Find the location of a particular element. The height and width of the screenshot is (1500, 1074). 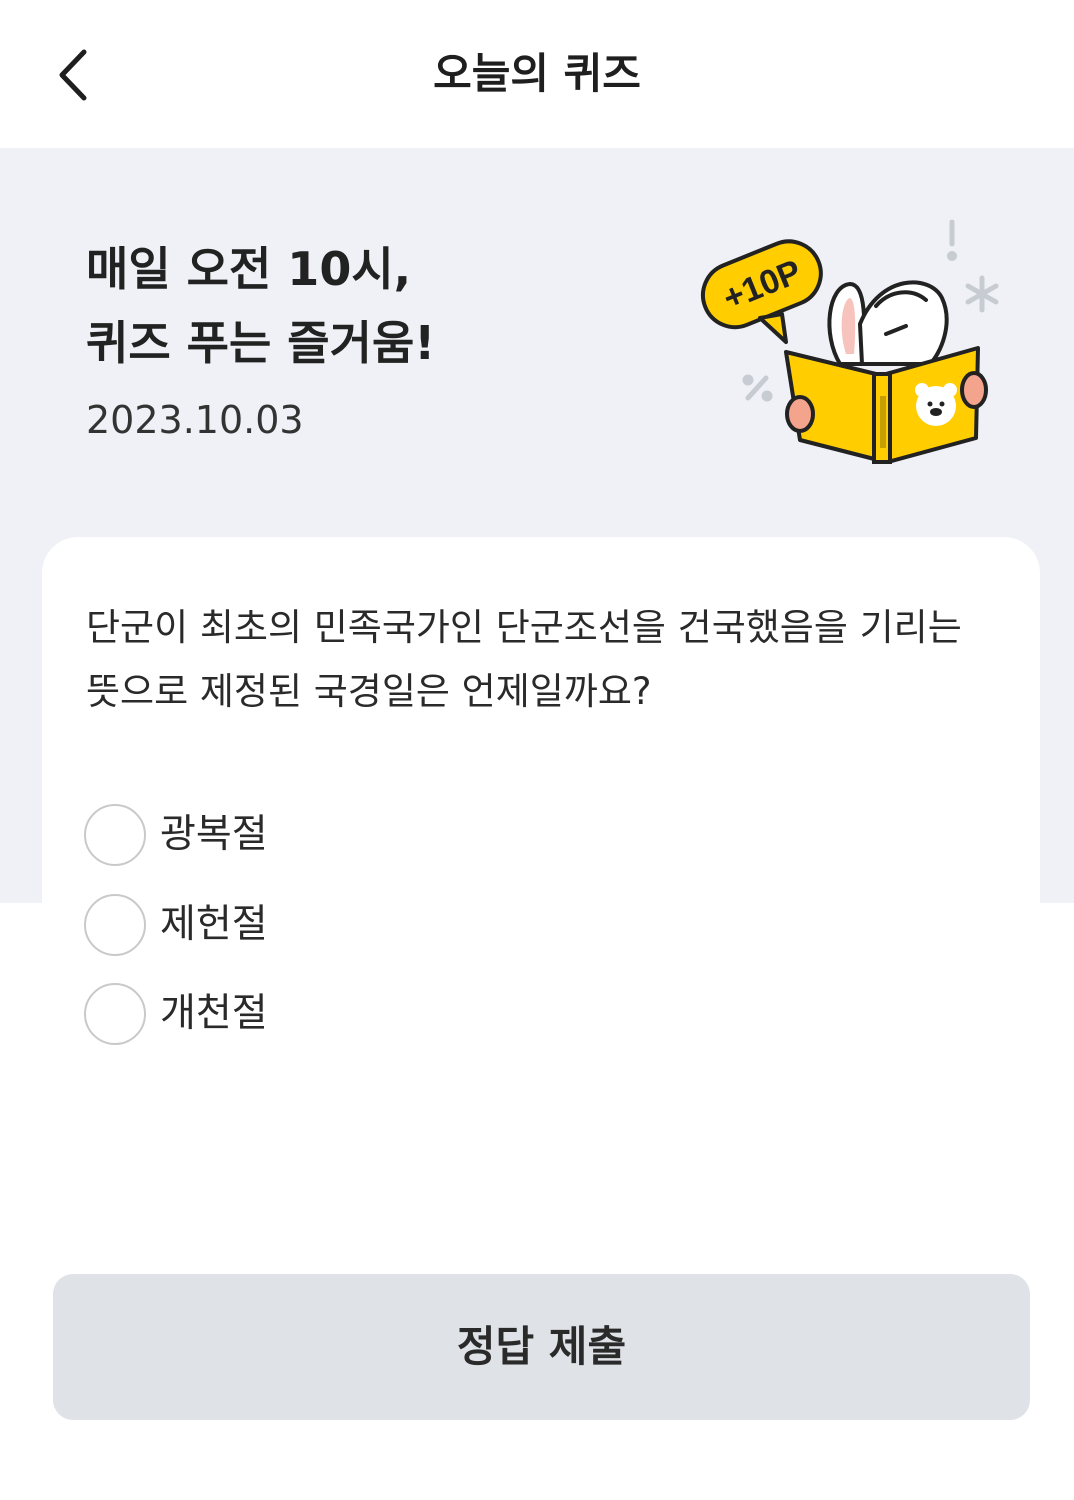

hero-headline-line2: 퀴즈 푸는 즐거움! is located at coordinates (261, 343).